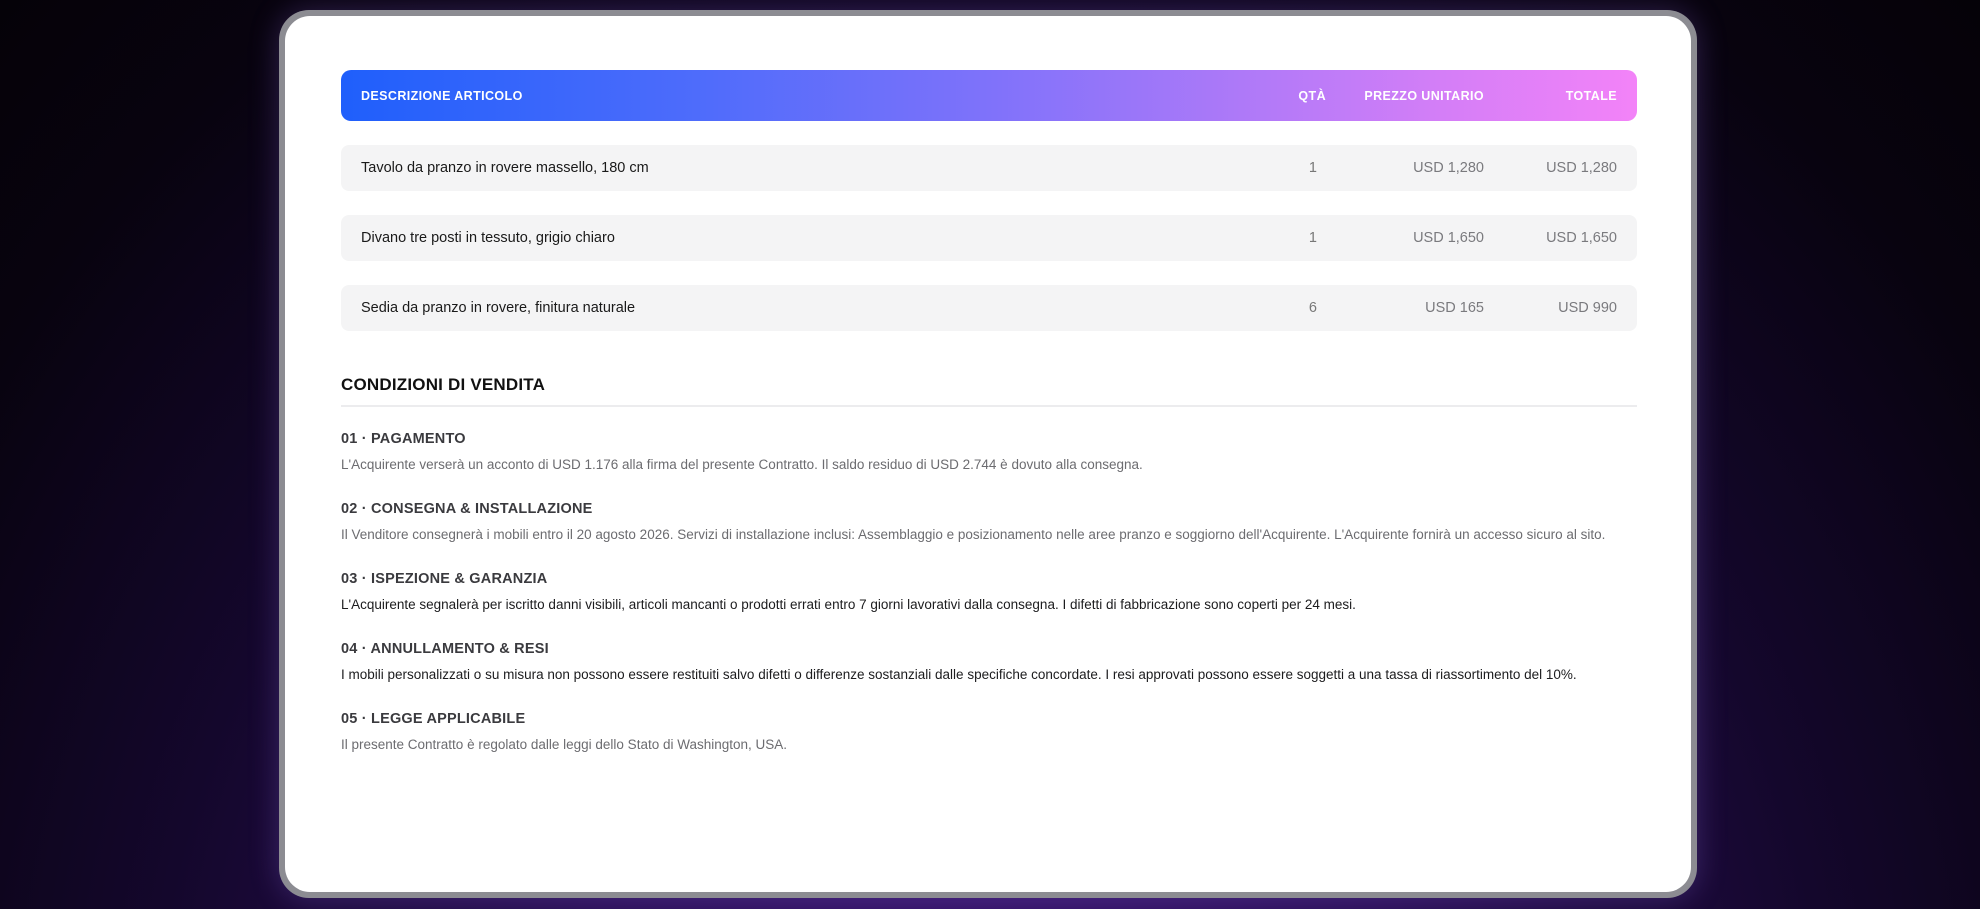 The image size is (1980, 909). Describe the element at coordinates (444, 579) in the screenshot. I see `clause-title: 03 · ISPEZIONE & GARANZIA` at that location.